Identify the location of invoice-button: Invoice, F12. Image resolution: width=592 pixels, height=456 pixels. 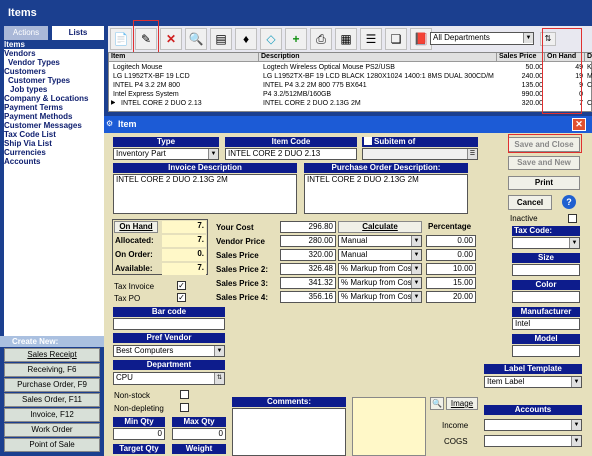
(52, 415).